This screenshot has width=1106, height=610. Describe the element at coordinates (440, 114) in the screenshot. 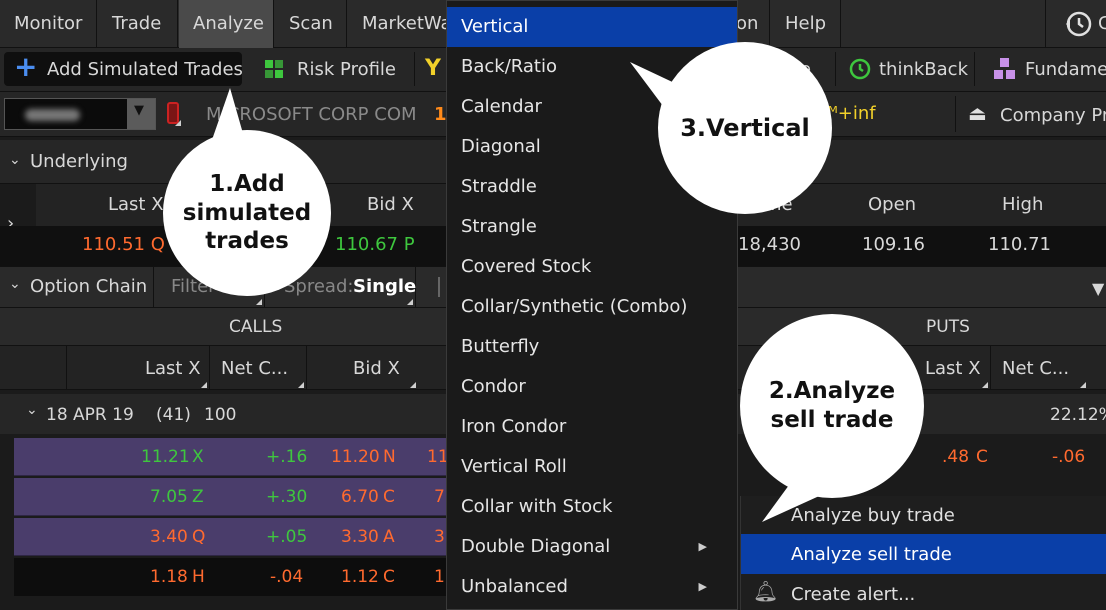

I see `symbol-leading-digit: 1` at that location.